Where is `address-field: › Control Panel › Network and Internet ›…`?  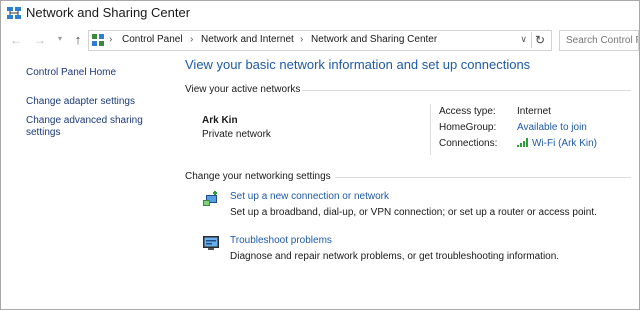
address-field: › Control Panel › Network and Internet ›… is located at coordinates (320, 40).